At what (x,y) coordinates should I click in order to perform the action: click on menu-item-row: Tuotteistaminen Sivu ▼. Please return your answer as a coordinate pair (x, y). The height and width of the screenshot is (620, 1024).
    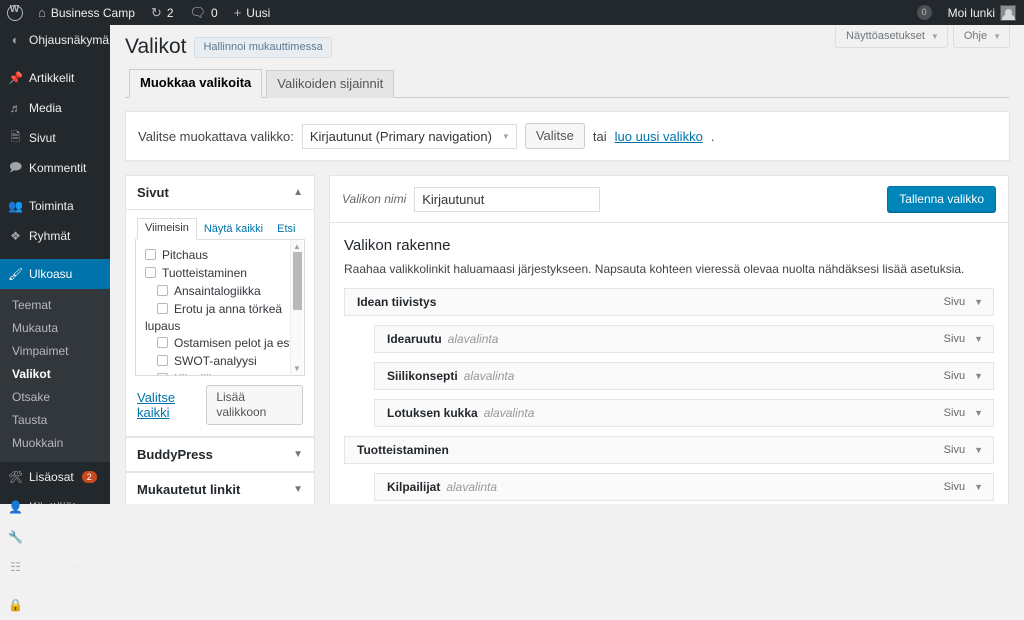
    Looking at the image, I should click on (669, 450).